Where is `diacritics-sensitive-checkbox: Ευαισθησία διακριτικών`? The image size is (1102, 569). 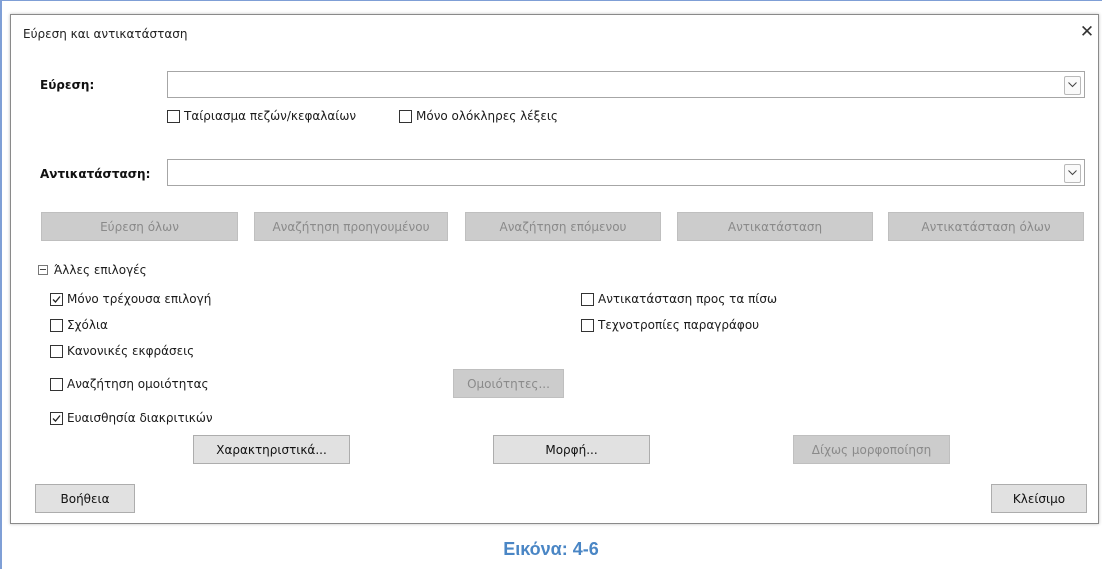
diacritics-sensitive-checkbox: Ευαισθησία διακριτικών is located at coordinates (131, 418).